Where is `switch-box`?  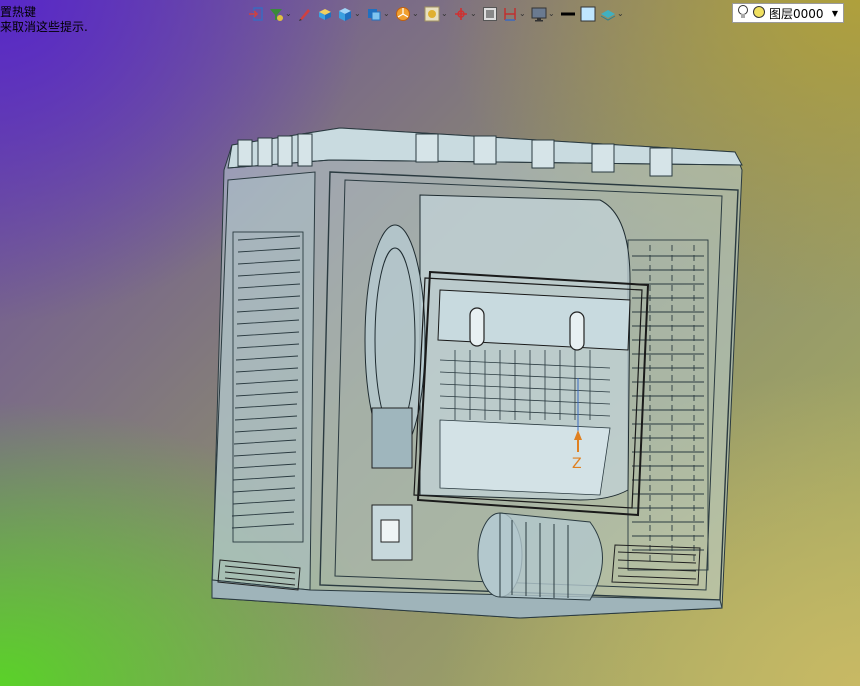 switch-box is located at coordinates (392, 532).